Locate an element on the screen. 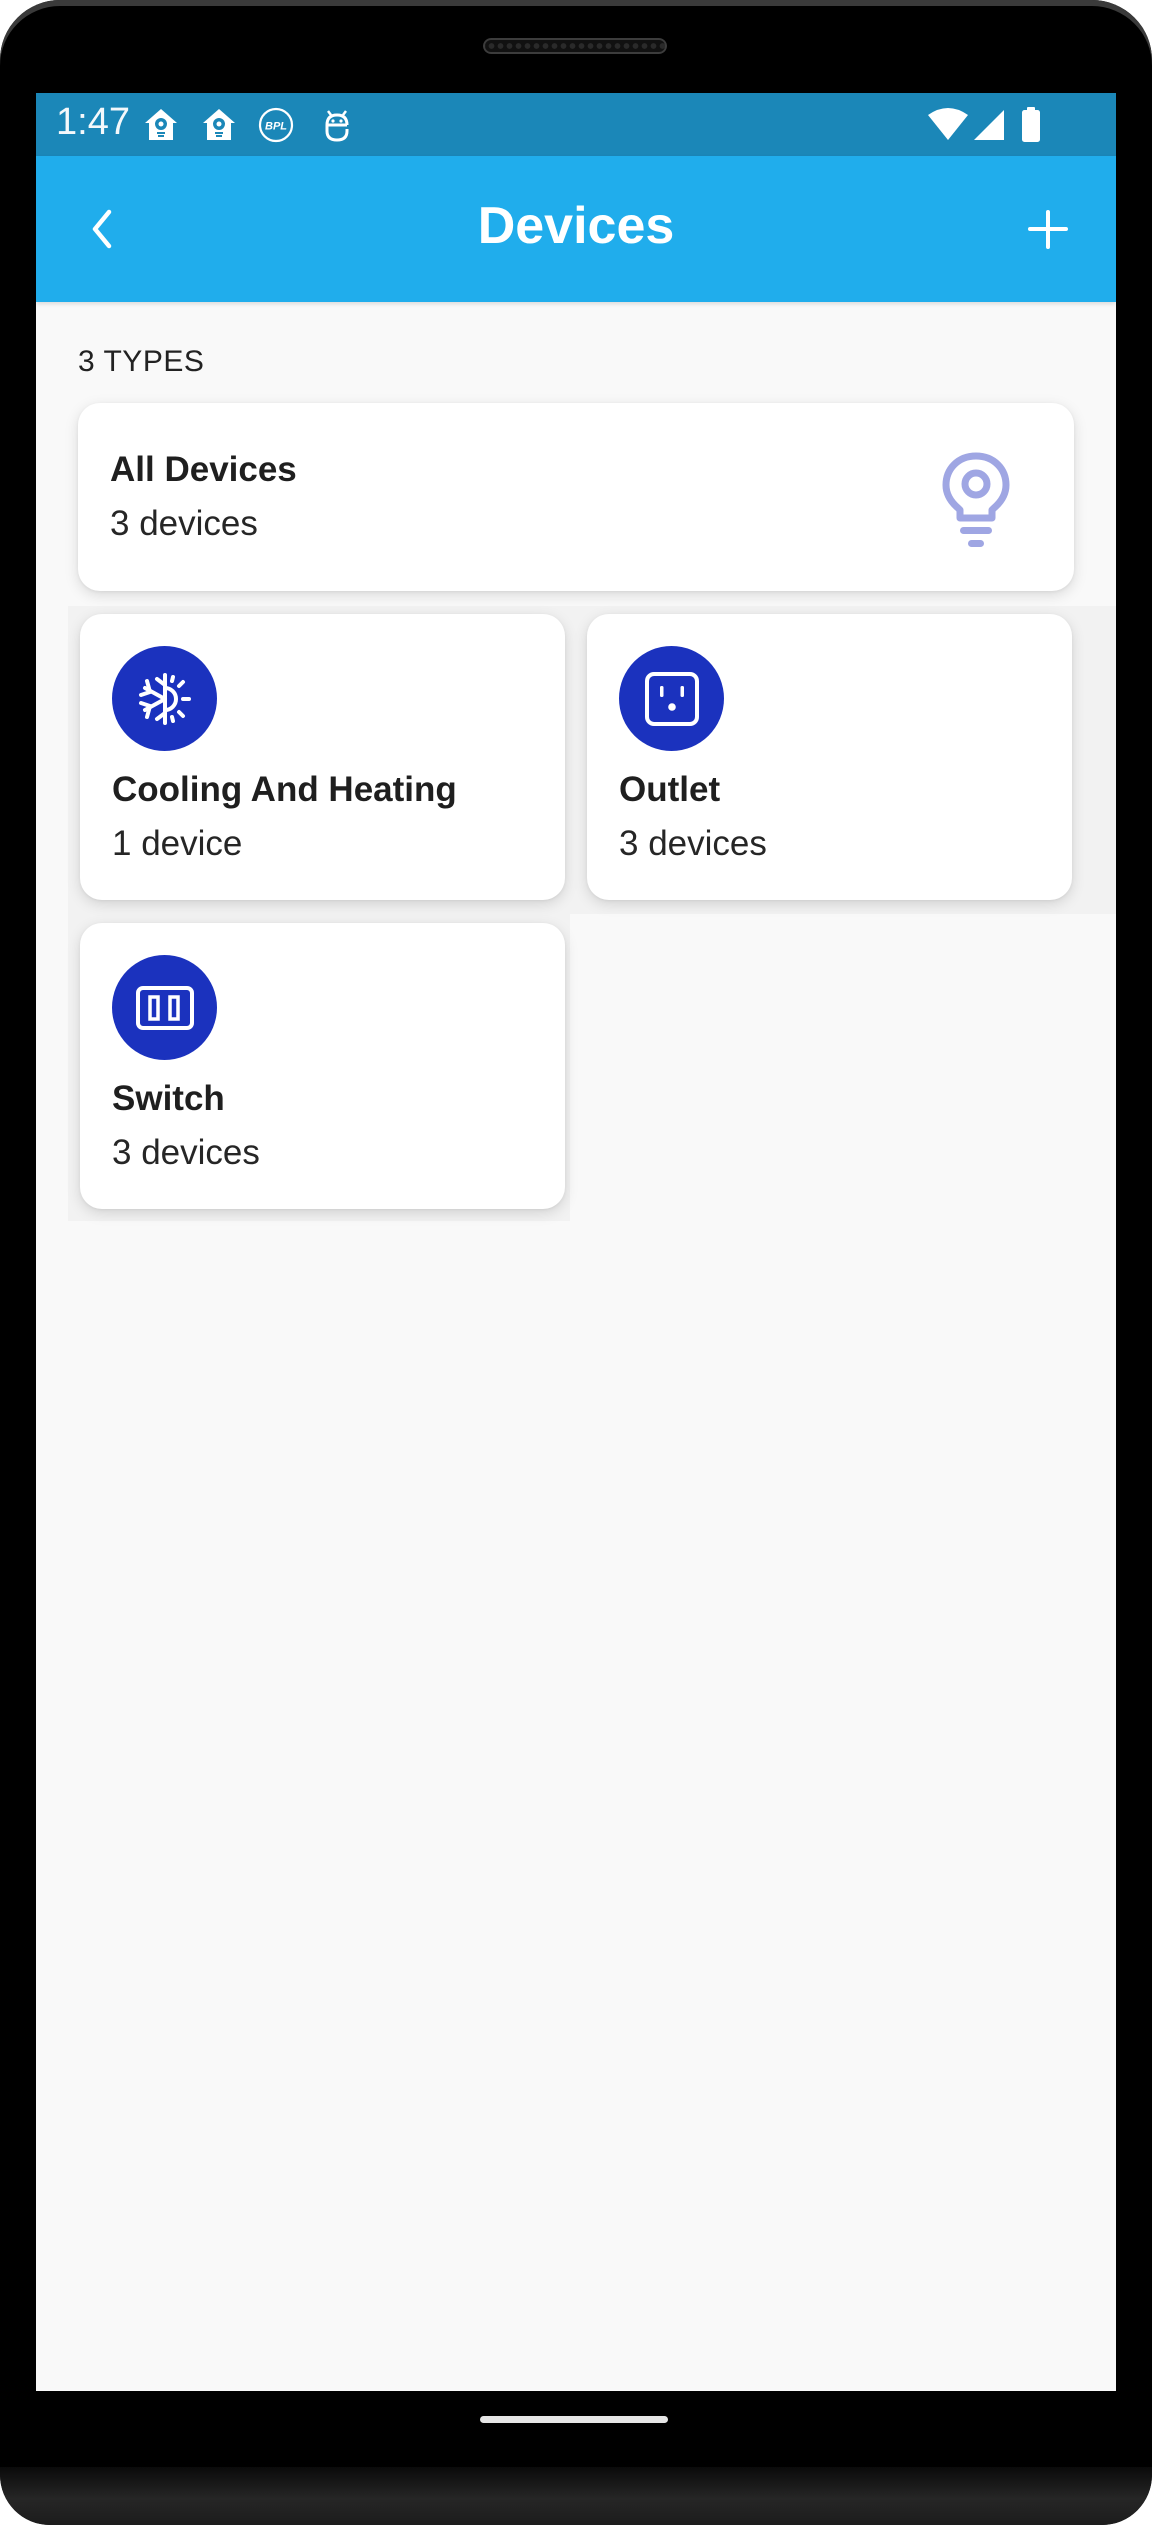 The width and height of the screenshot is (1152, 2525). cellular-signal-icon is located at coordinates (990, 125).